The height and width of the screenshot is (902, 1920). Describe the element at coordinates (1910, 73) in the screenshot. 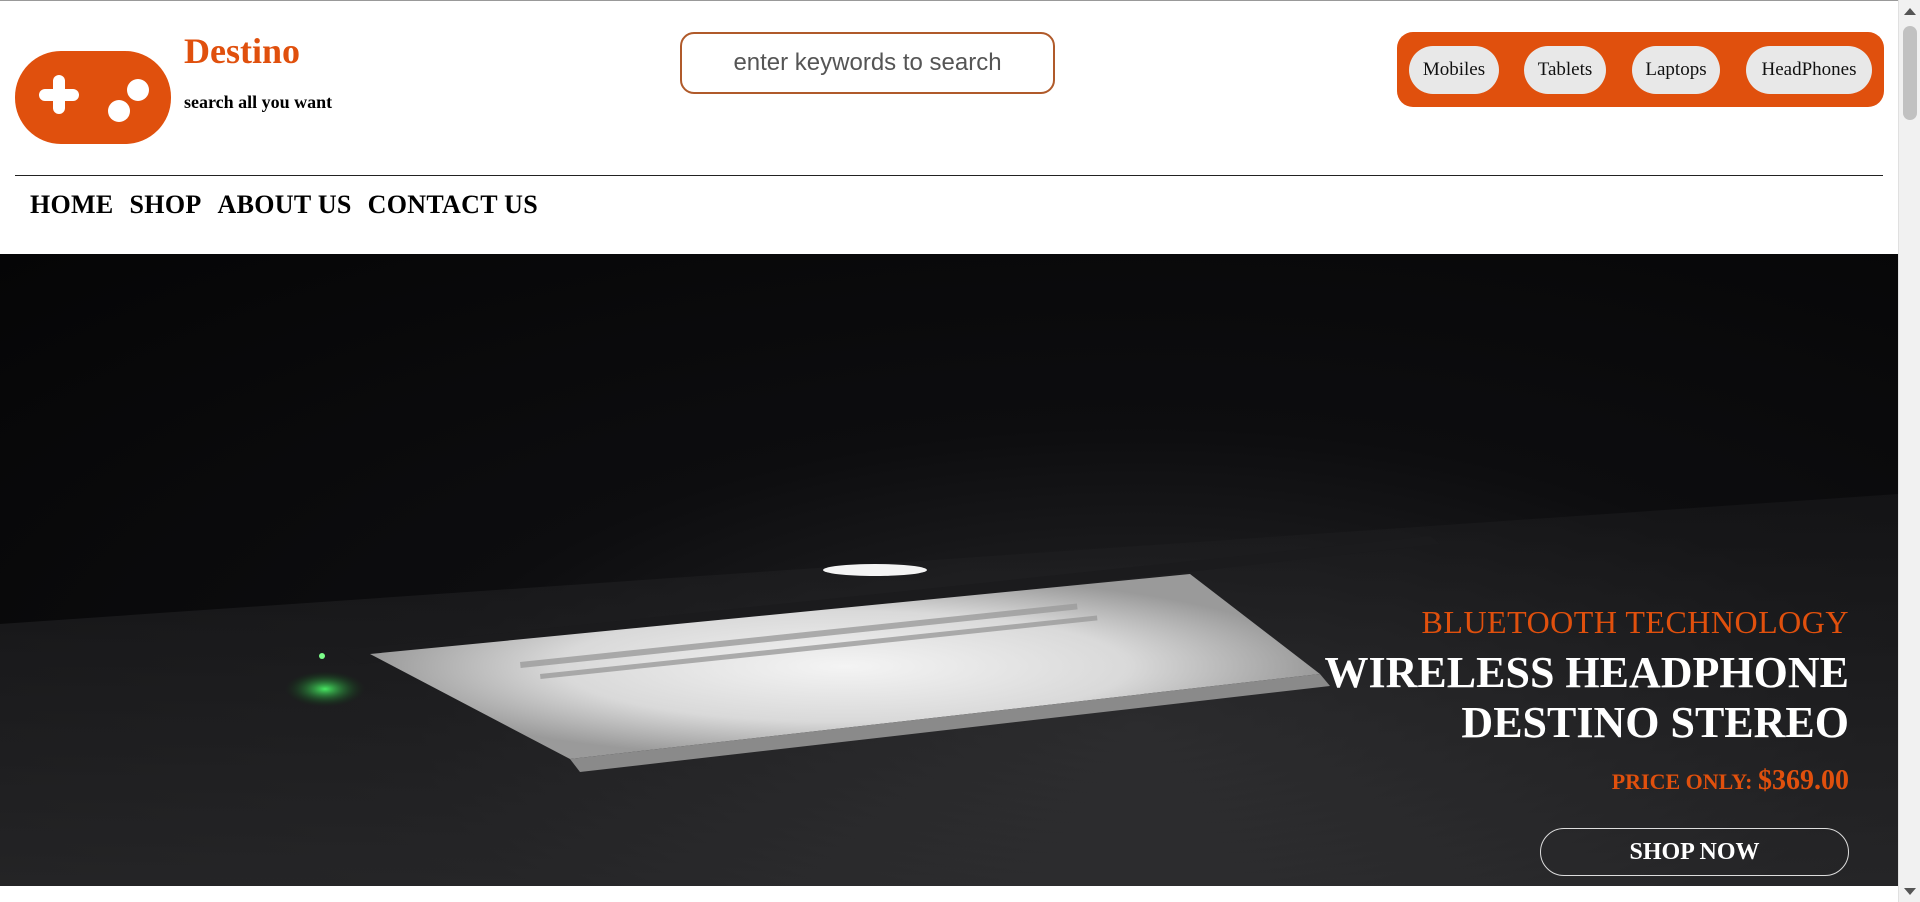

I see `scroll-thumb` at that location.